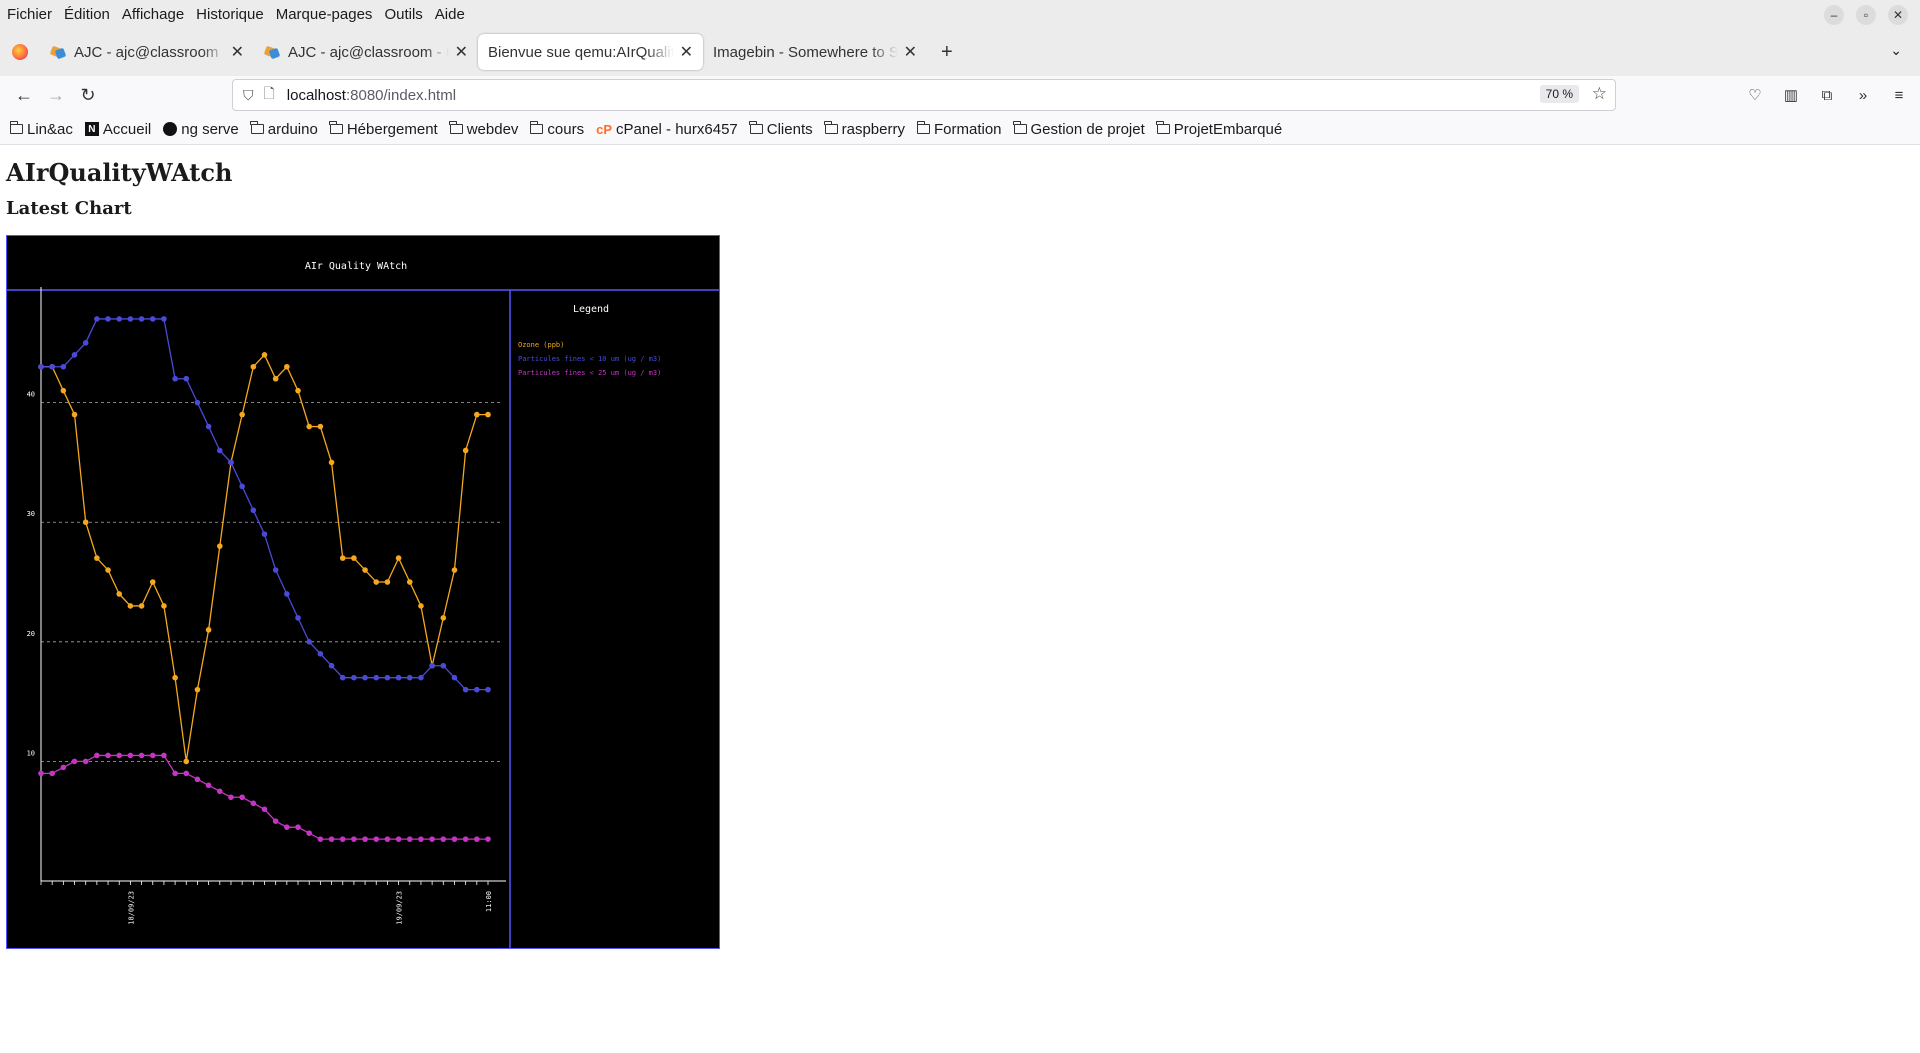 The height and width of the screenshot is (1053, 1920). What do you see at coordinates (292, 129) in the screenshot?
I see `bookmark-label: arduino` at bounding box center [292, 129].